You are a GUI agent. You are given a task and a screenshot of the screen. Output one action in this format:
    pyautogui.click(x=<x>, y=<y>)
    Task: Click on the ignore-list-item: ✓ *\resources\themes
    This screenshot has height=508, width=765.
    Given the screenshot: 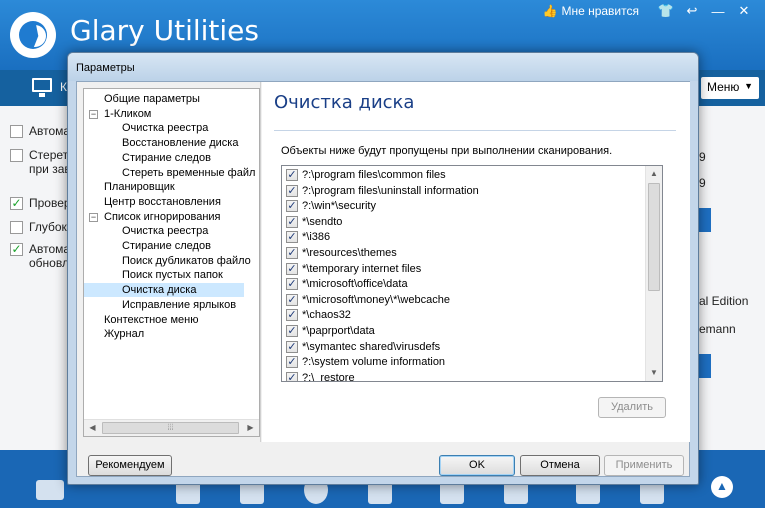 What is the action you would take?
    pyautogui.click(x=341, y=253)
    